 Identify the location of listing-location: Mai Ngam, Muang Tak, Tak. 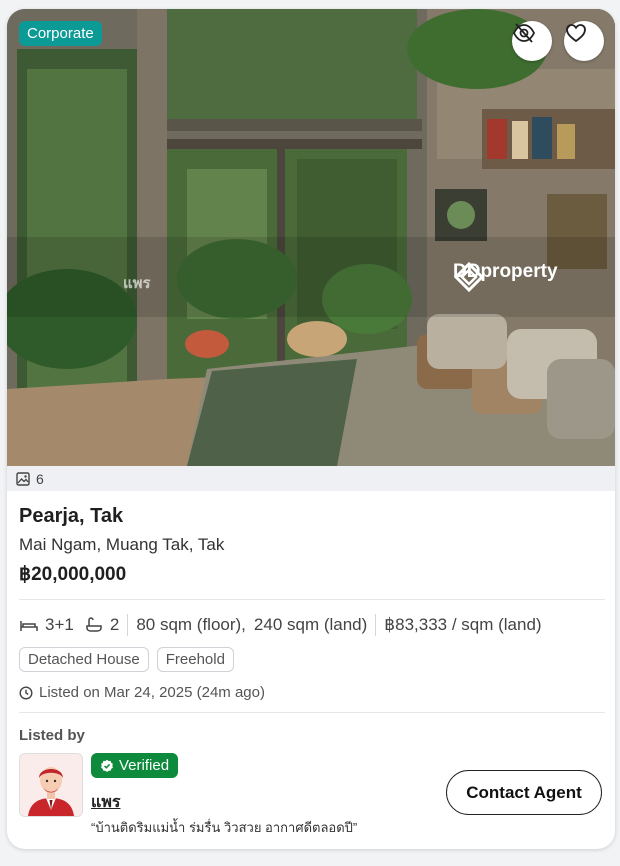
(122, 544).